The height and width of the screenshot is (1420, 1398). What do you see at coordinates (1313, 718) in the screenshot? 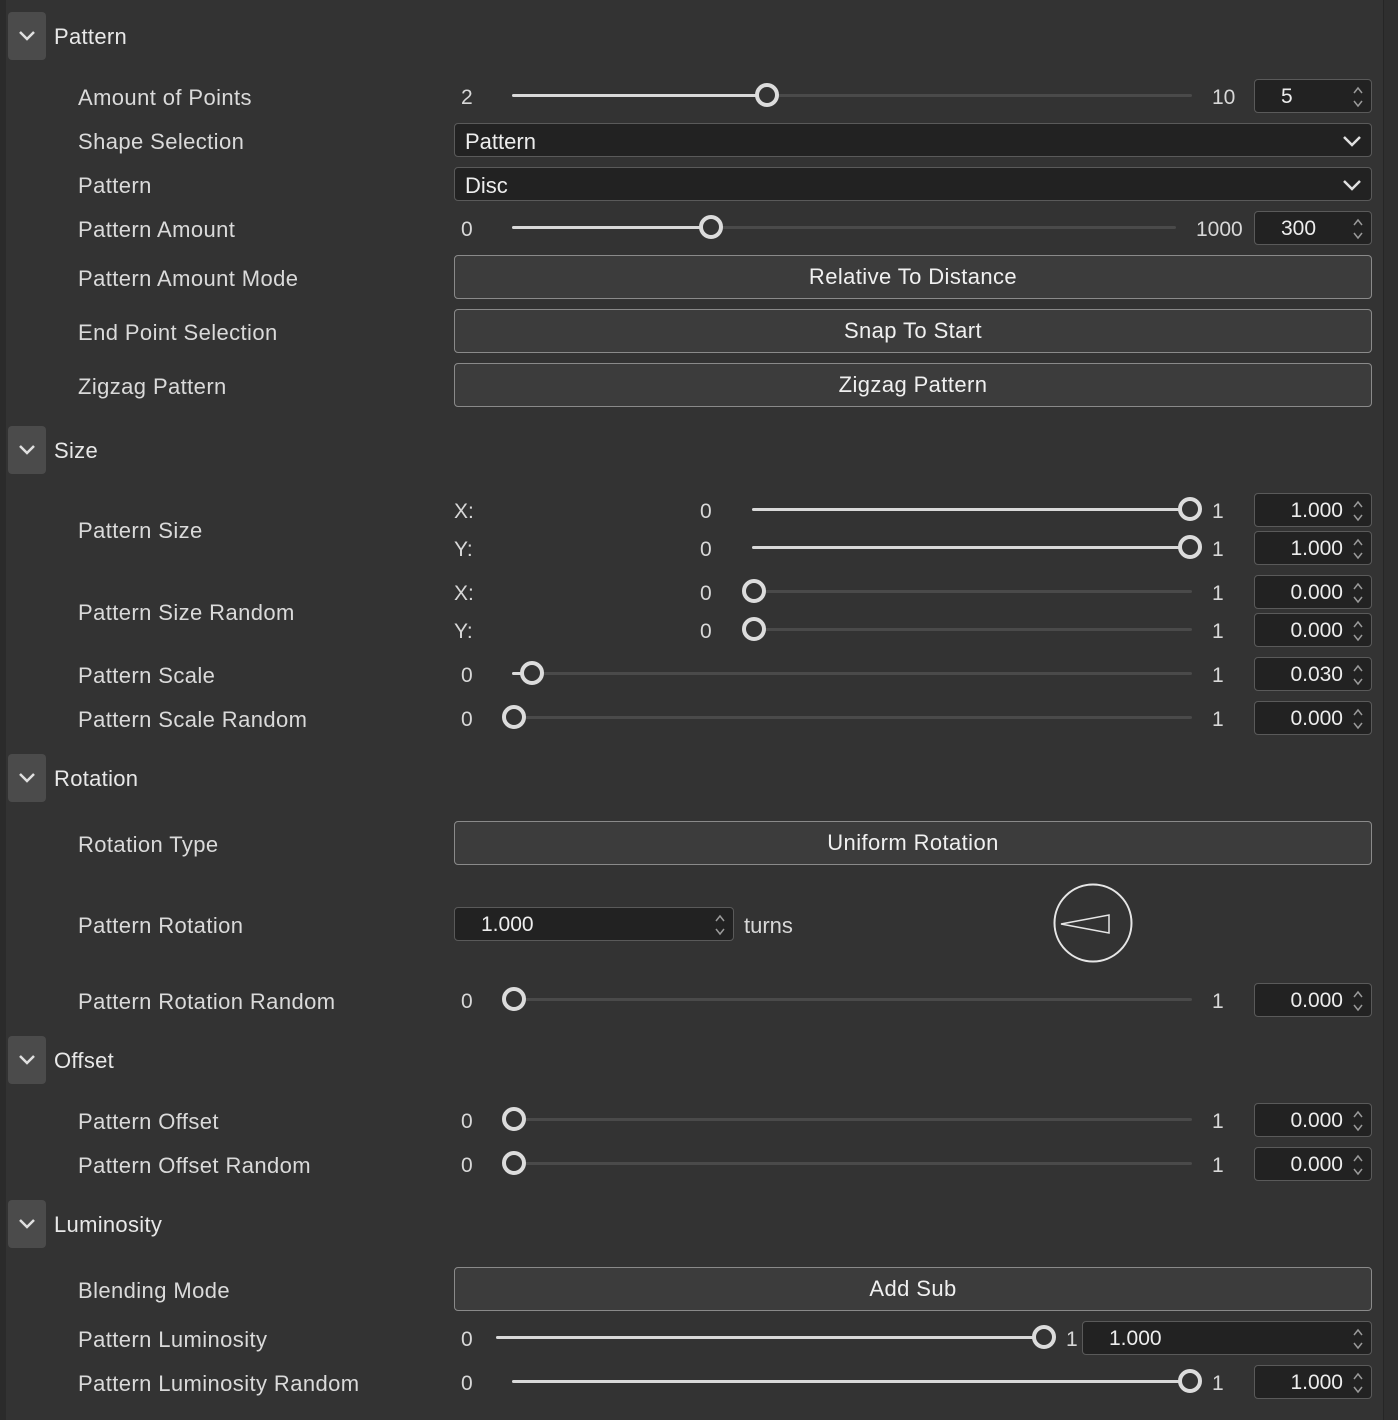
I see `pattern-scale-random-spinbox: 0.000` at bounding box center [1313, 718].